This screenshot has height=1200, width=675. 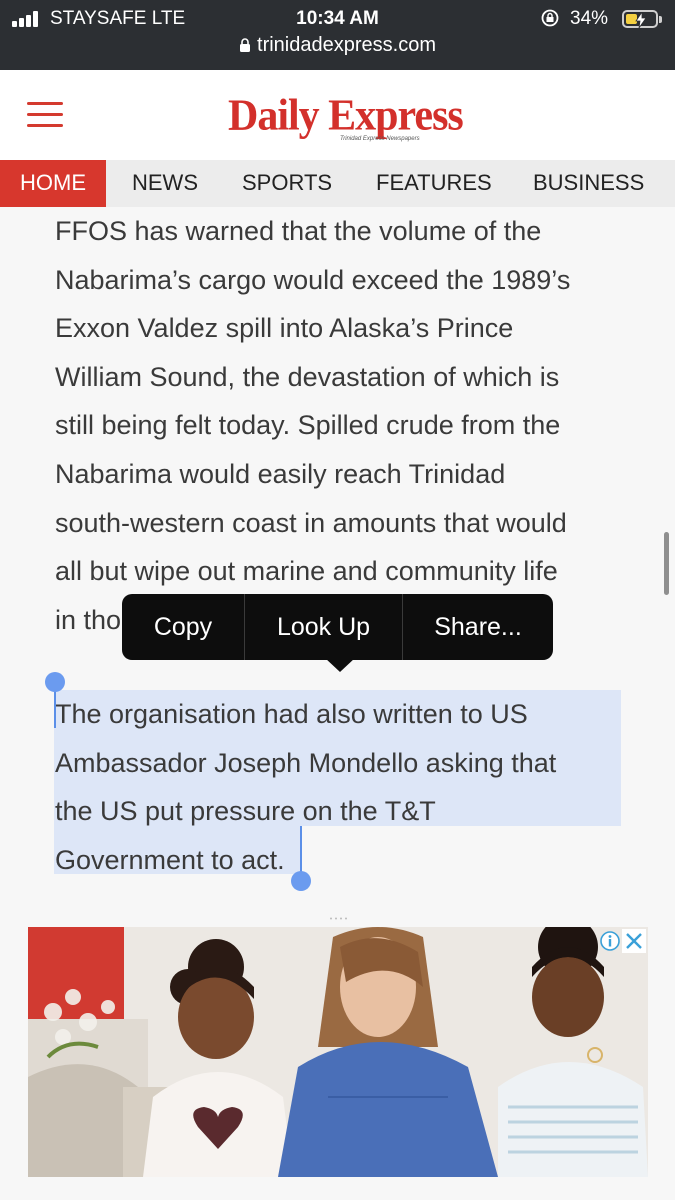 I want to click on logo-text: Daily Express, so click(x=346, y=116).